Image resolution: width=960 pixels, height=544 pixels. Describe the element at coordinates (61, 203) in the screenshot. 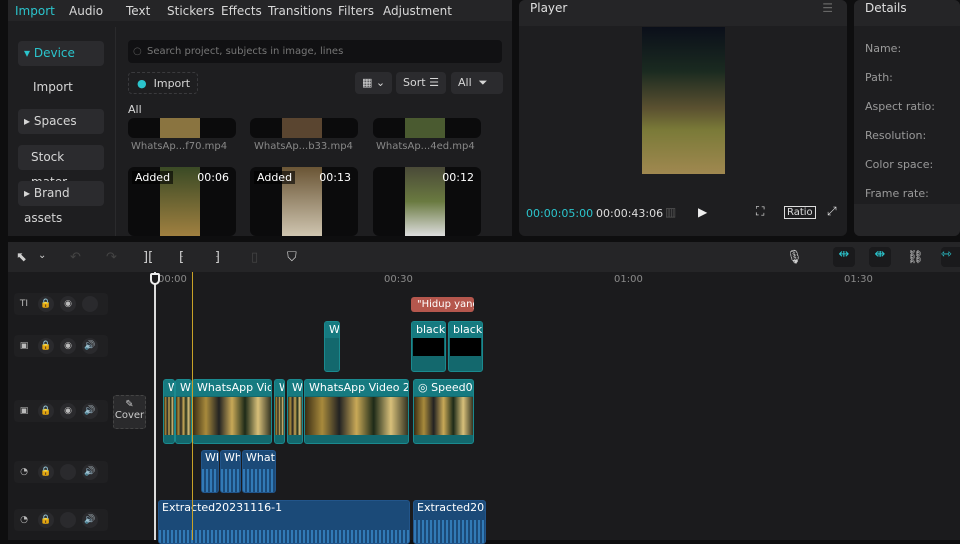

I see `sidebar-item-brand-assets: ▸ Brand assets` at that location.